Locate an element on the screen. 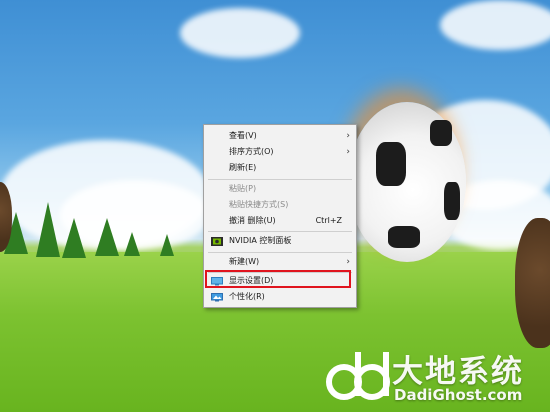 The image size is (550, 412). menu-item-nvidia-control-panel: NVIDIA 控制面板 is located at coordinates (280, 241).